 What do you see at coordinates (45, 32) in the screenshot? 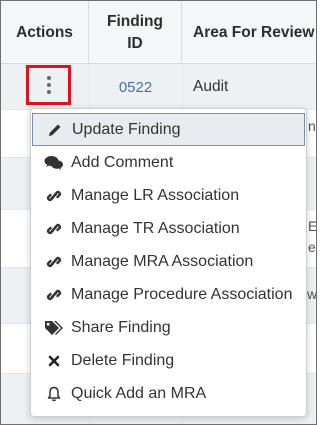
I see `column-header-actions: Actions` at bounding box center [45, 32].